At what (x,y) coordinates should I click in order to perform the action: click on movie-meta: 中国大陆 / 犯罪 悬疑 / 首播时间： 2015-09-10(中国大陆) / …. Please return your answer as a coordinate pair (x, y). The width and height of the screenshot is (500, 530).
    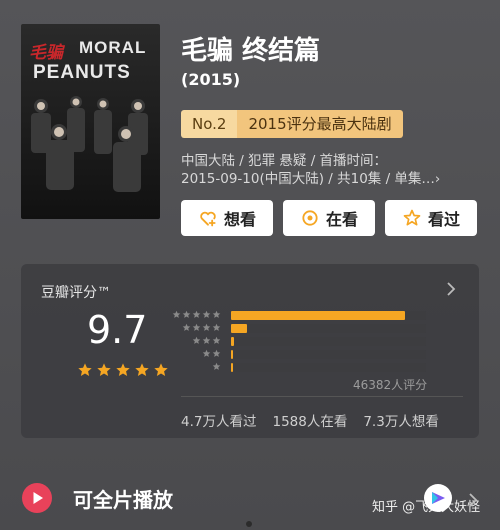
    Looking at the image, I should click on (331, 170).